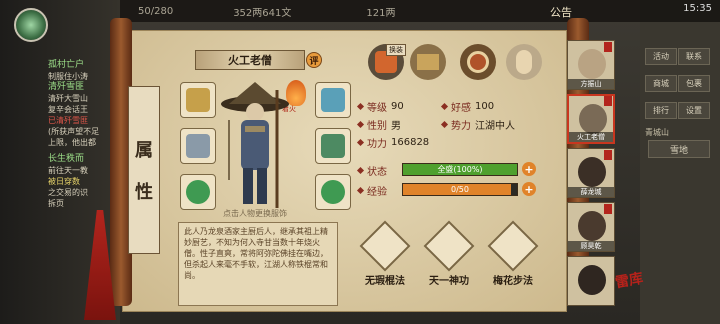 The width and height of the screenshot is (720, 324). I want to click on activity-button: 活动, so click(661, 56).